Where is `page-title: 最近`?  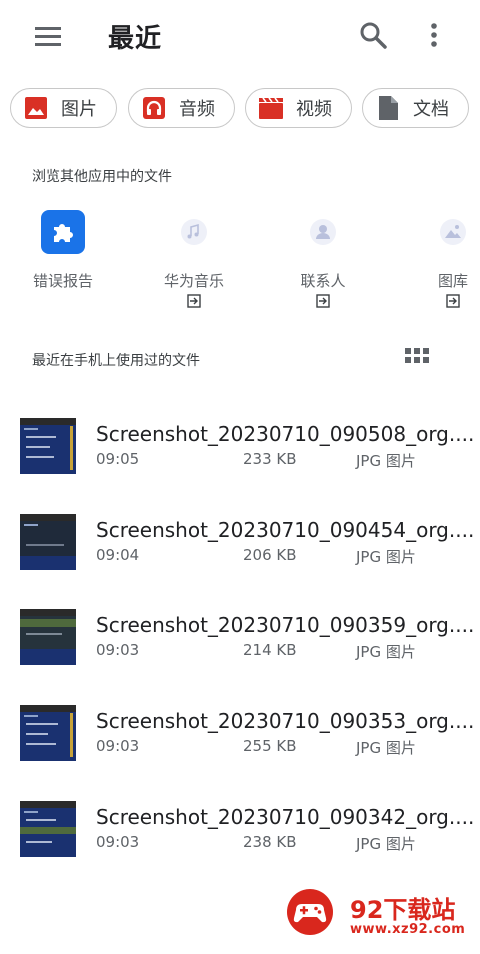
page-title: 最近 is located at coordinates (135, 39).